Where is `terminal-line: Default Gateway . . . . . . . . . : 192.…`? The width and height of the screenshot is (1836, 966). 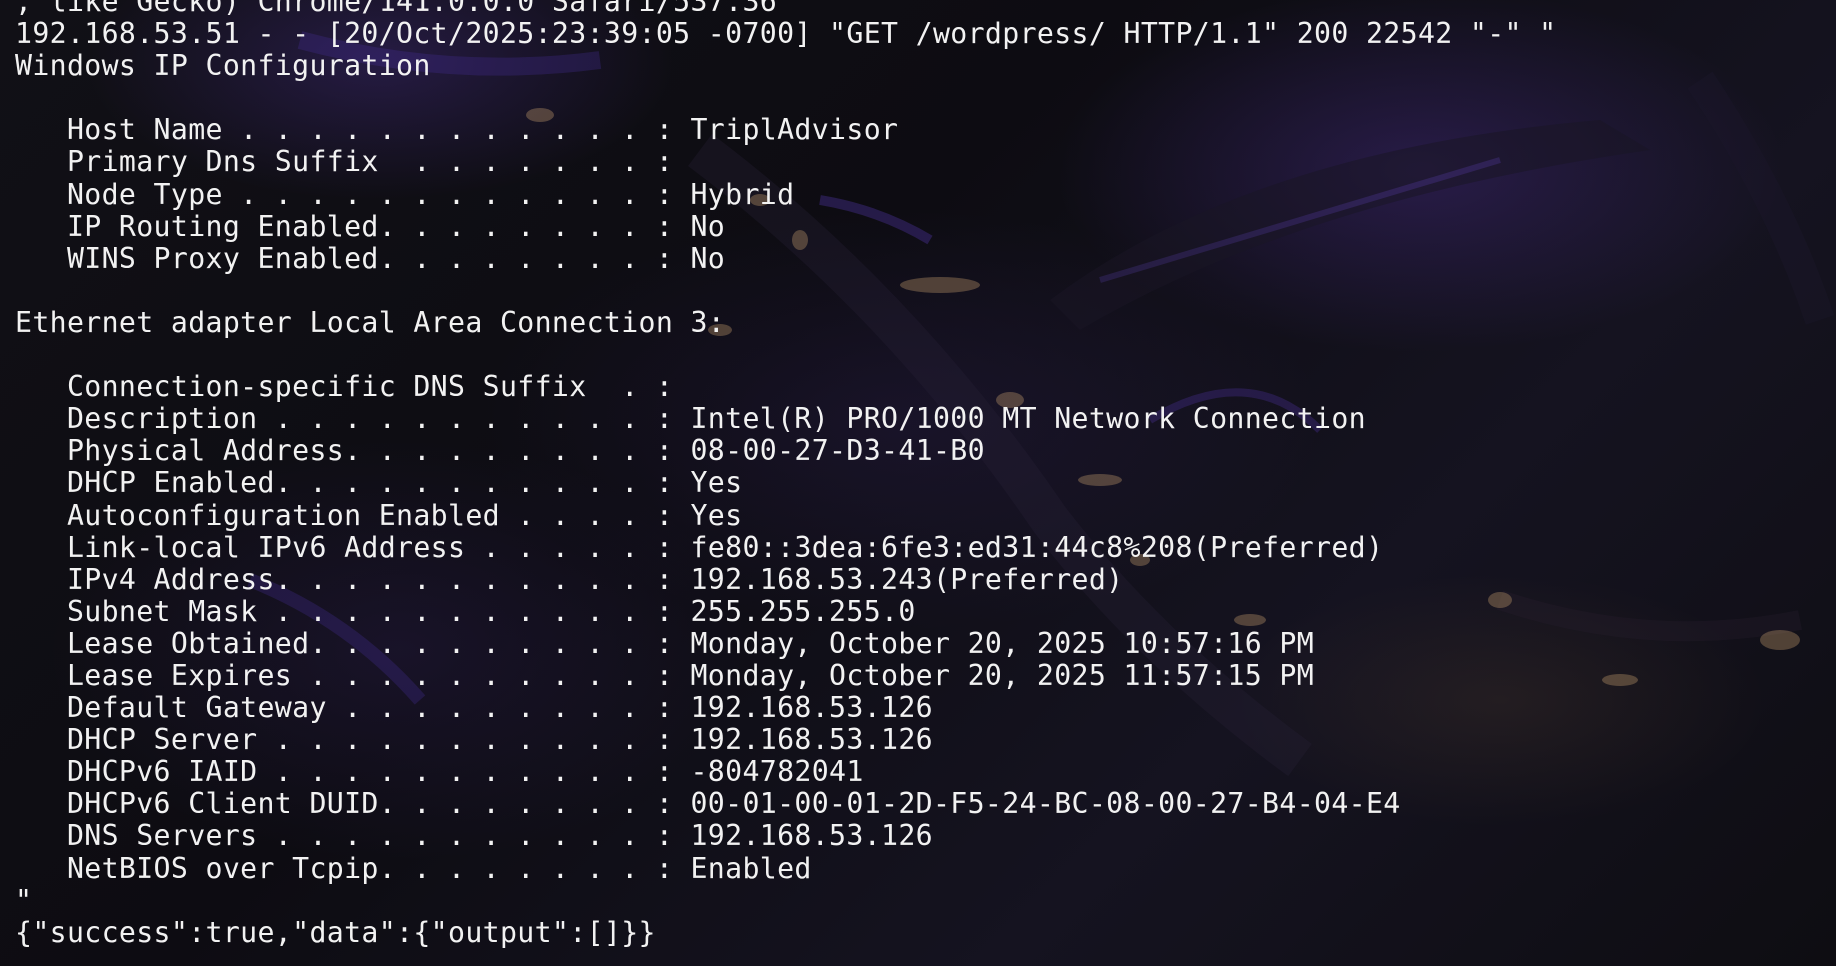 terminal-line: Default Gateway . . . . . . . . . : 192.… is located at coordinates (474, 708).